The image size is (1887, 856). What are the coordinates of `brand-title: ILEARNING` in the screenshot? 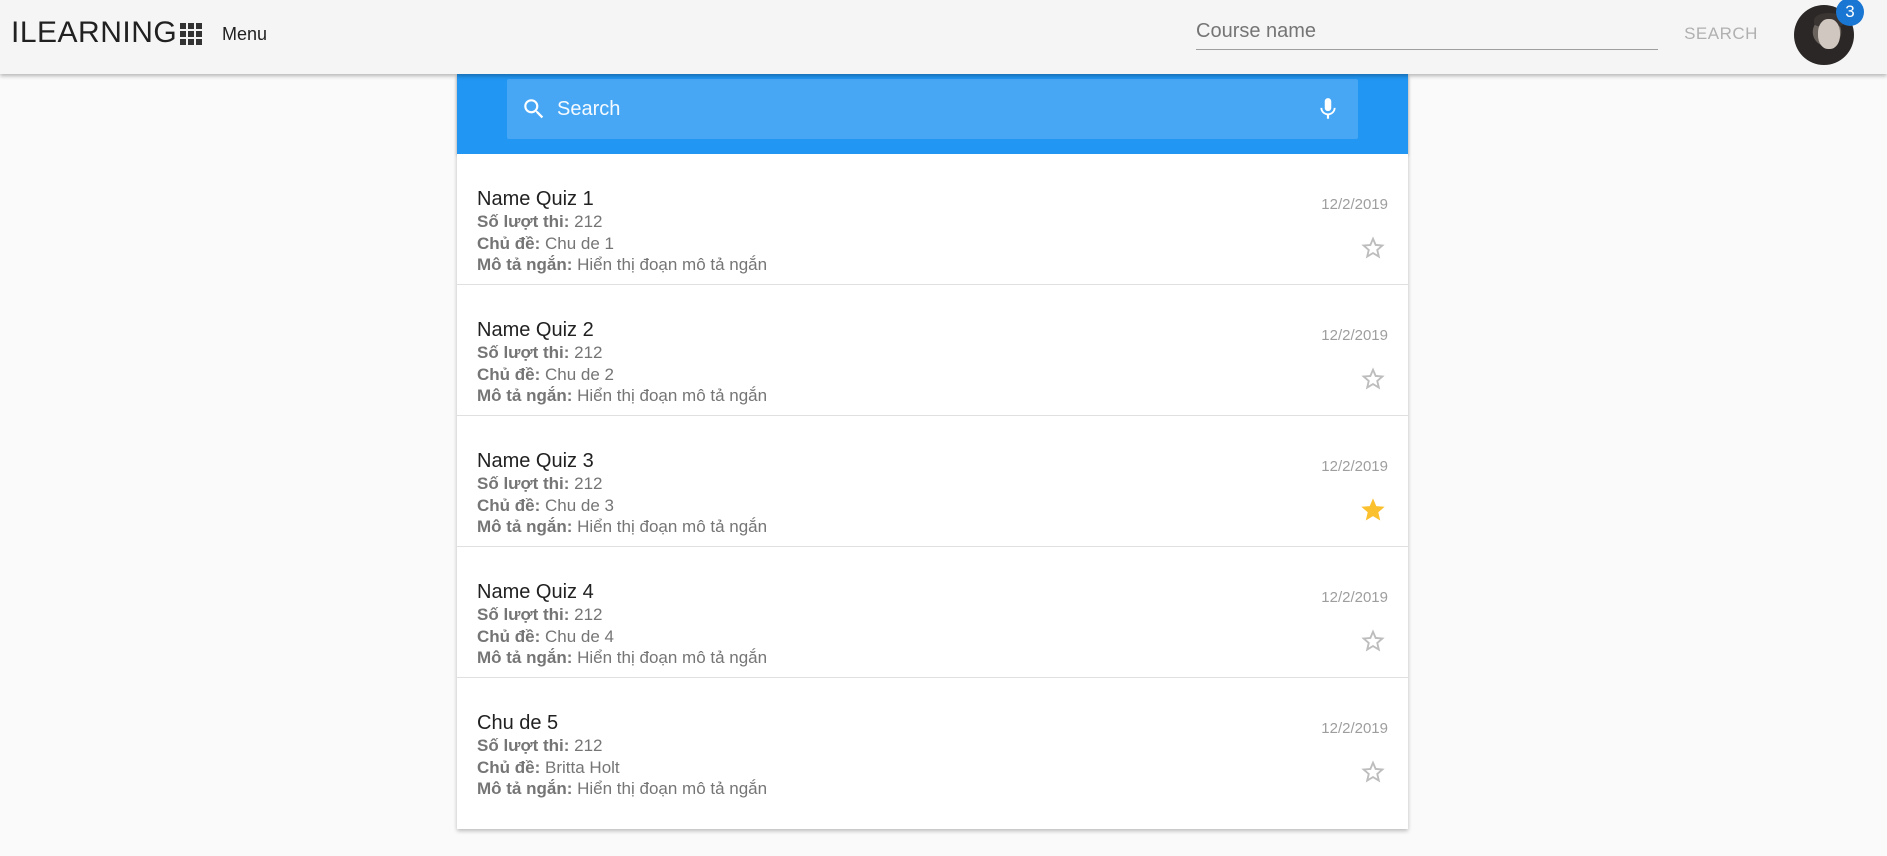 It's located at (94, 33).